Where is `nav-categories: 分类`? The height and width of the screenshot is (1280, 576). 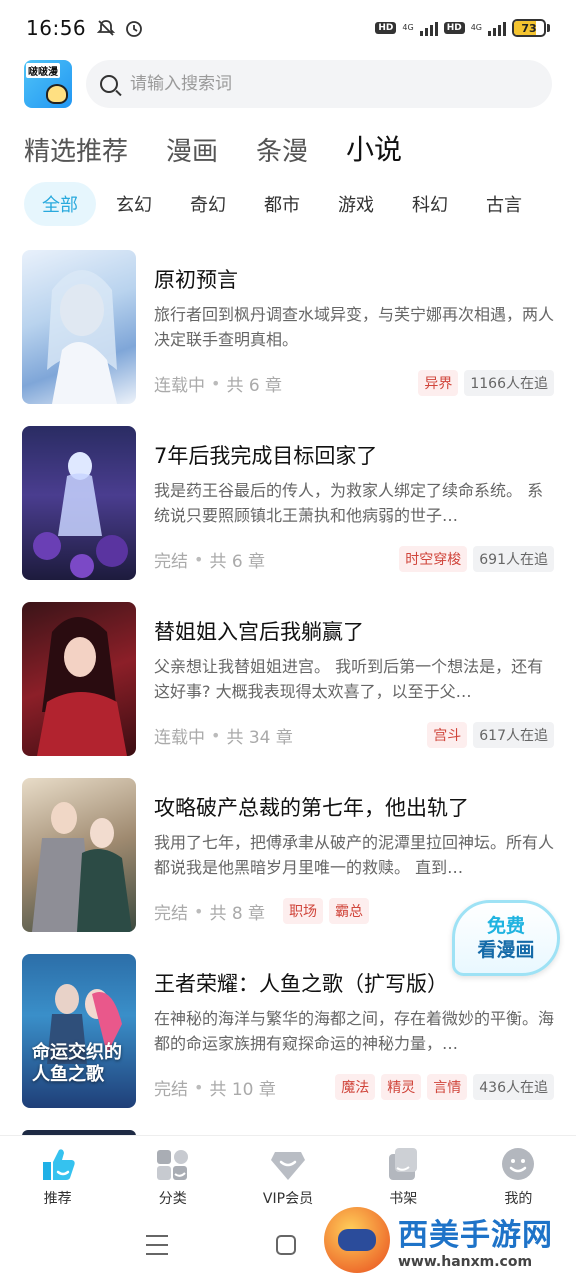
nav-categories: 分类 is located at coordinates (172, 1175).